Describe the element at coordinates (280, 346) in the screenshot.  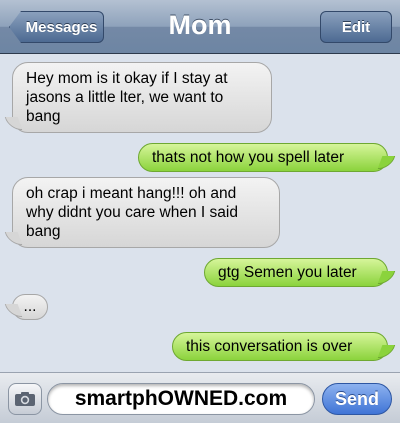
I see `outgoing-message: this conversation is over` at that location.